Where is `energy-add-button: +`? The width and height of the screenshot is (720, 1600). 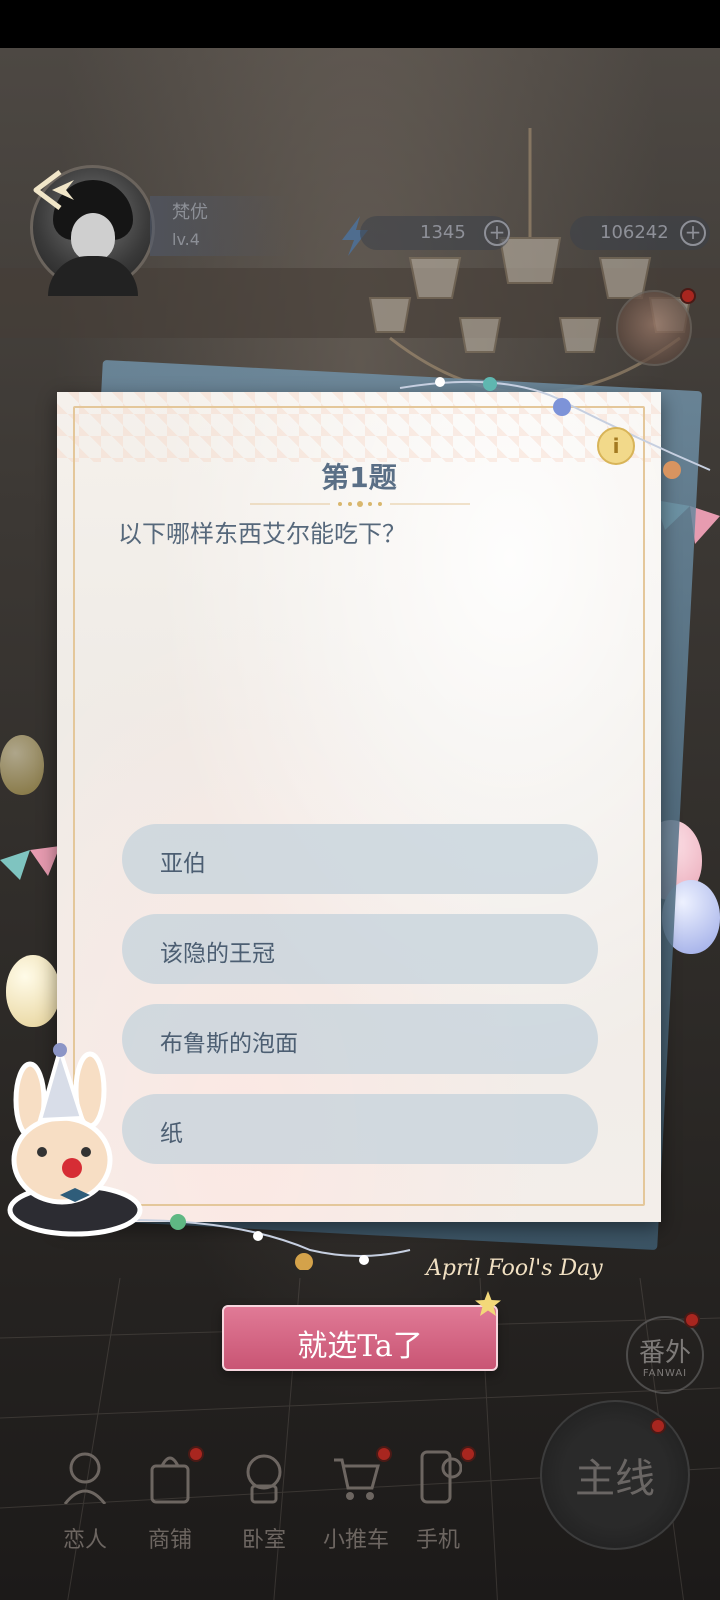
energy-add-button: + is located at coordinates (497, 233).